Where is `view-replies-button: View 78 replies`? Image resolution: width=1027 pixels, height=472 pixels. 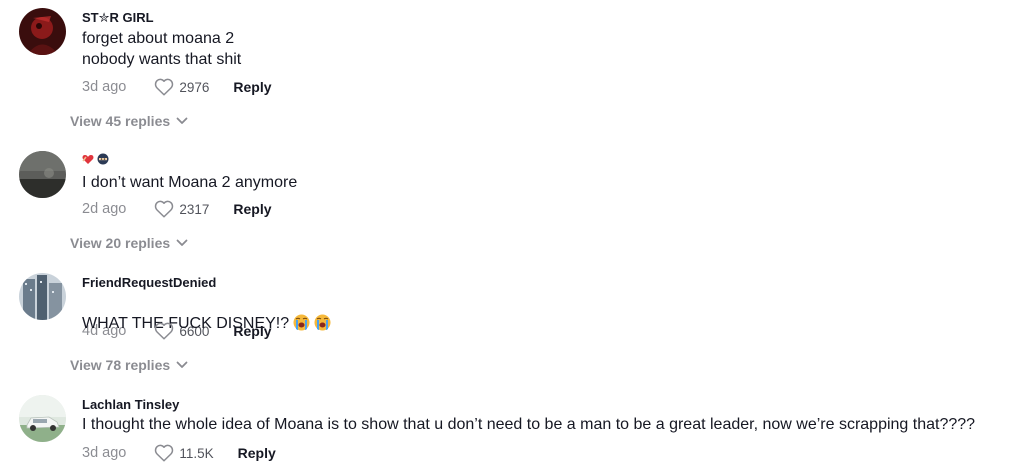 view-replies-button: View 78 replies is located at coordinates (129, 365).